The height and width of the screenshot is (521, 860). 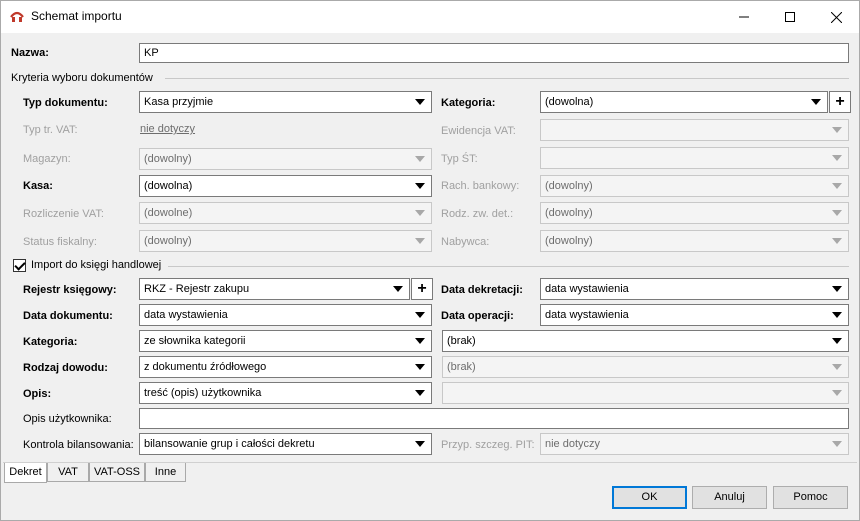 What do you see at coordinates (285, 213) in the screenshot?
I see `rozliczenie-vat-select: (dowolne)` at bounding box center [285, 213].